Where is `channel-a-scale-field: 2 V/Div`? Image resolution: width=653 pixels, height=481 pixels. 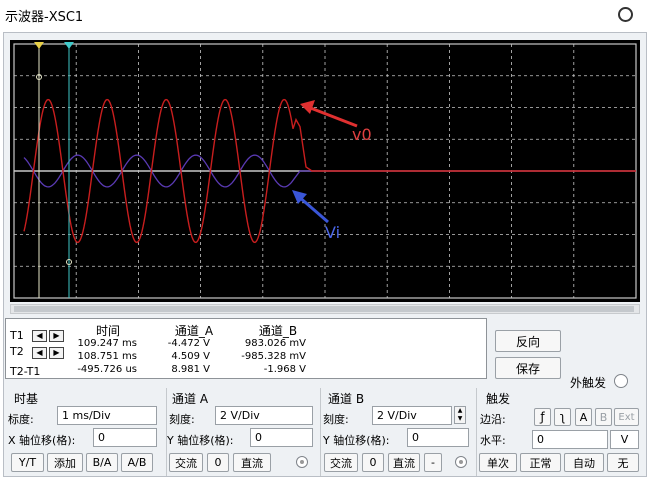 channel-a-scale-field: 2 V/Div is located at coordinates (264, 415).